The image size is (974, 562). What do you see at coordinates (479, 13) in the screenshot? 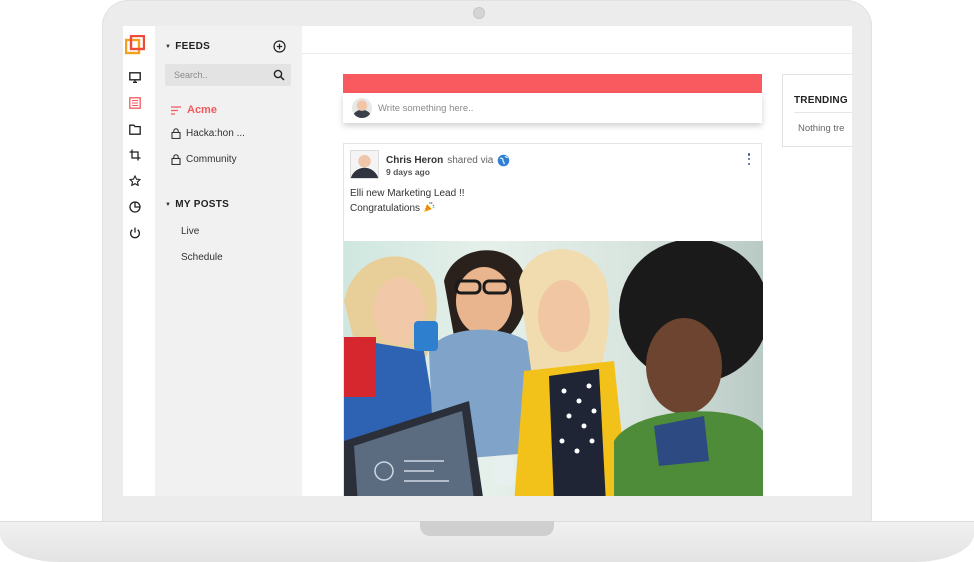
I see `webcam` at bounding box center [479, 13].